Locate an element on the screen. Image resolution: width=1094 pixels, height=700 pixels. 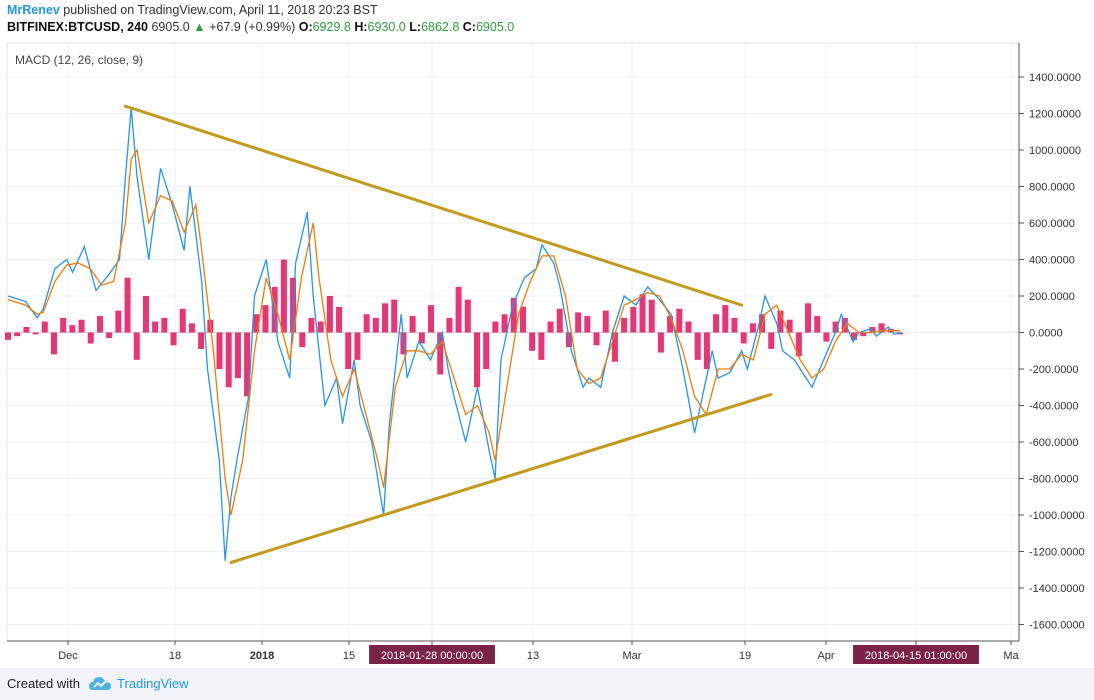
tradingview-brand: TradingView is located at coordinates (153, 683).